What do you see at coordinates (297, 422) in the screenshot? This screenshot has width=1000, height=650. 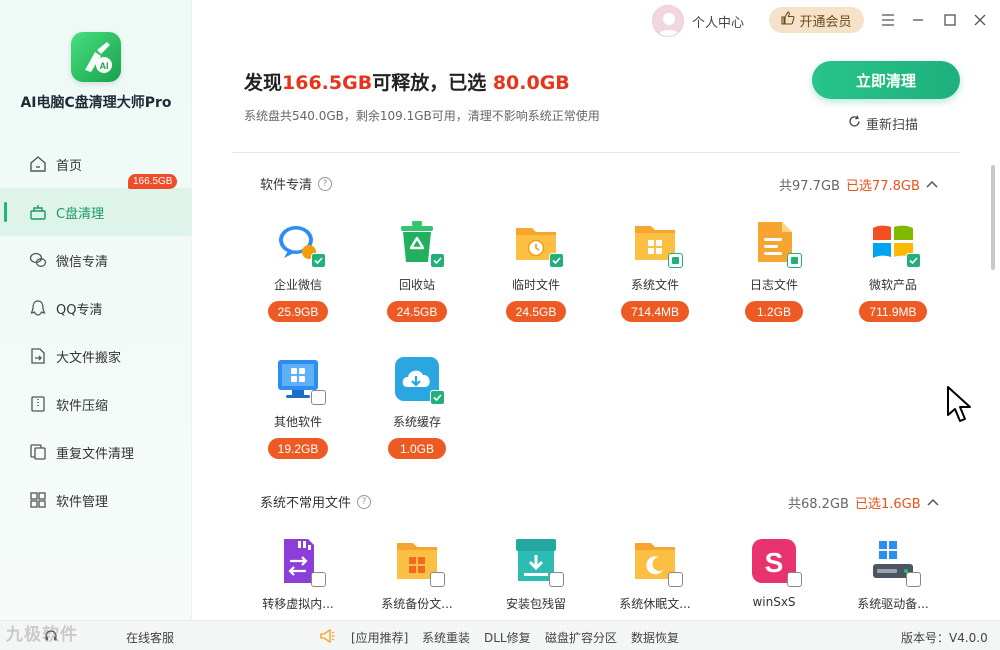 I see `tile-label: 其他软件` at bounding box center [297, 422].